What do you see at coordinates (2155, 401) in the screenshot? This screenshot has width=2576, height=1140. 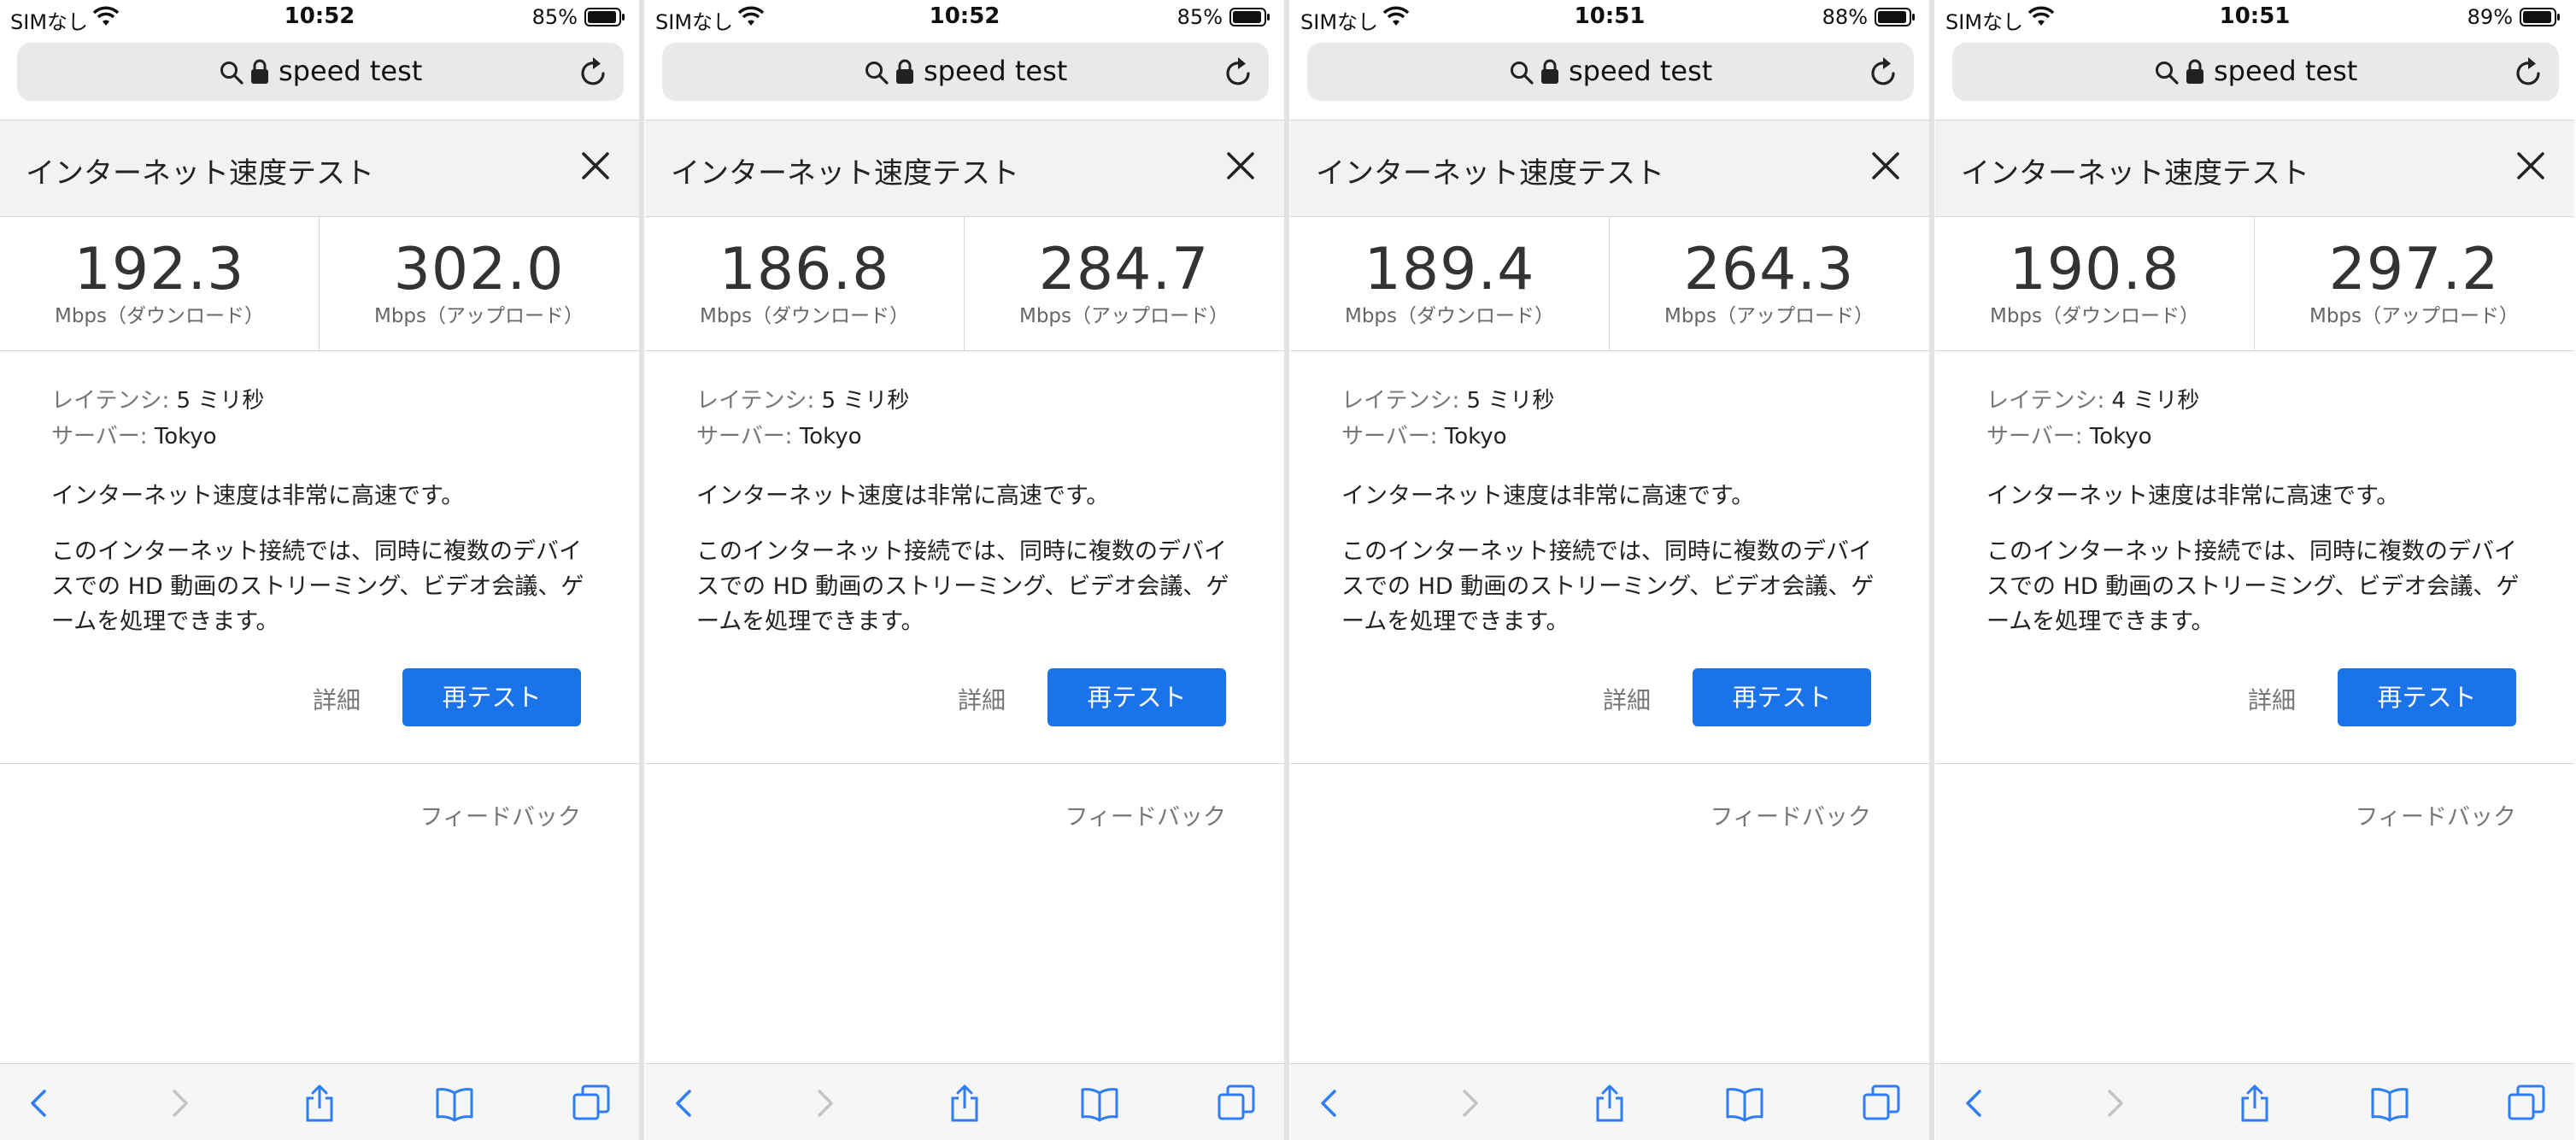 I see `latency-value: 4 ミリ秒` at bounding box center [2155, 401].